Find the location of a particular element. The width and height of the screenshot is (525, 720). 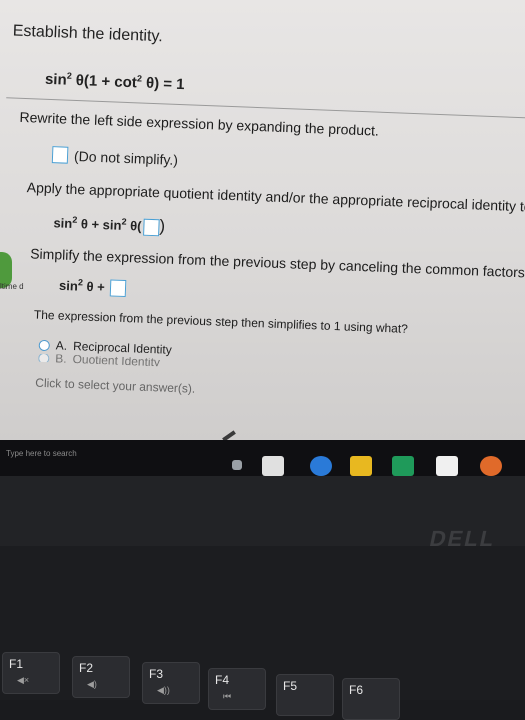

taskbar-search-input: Type here to search is located at coordinates (41, 453).